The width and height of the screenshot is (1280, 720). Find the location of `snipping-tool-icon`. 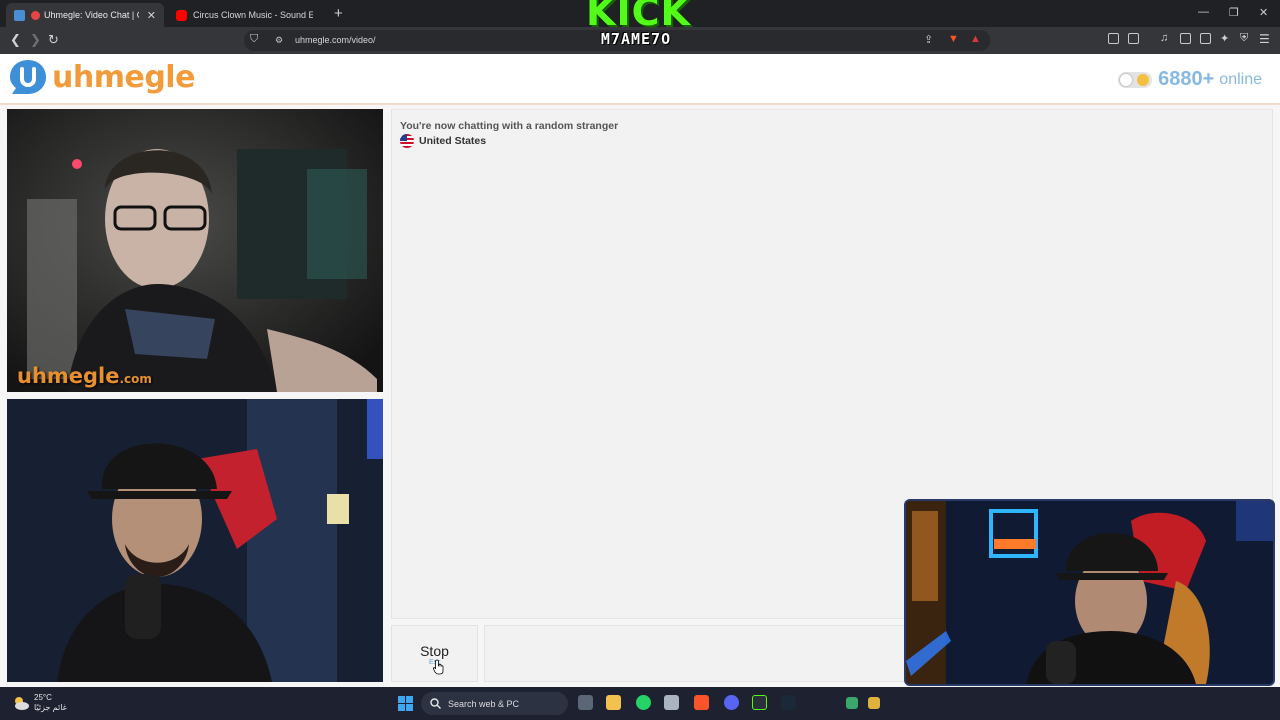

snipping-tool-icon is located at coordinates (671, 702).